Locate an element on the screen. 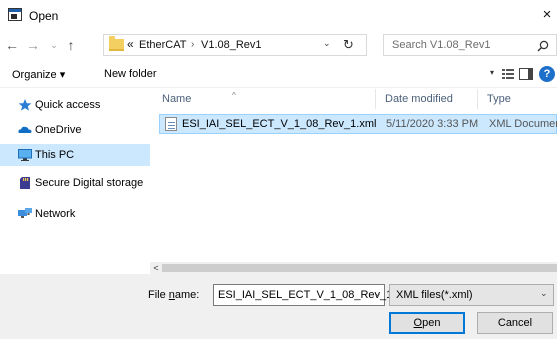 The image size is (557, 339). close-button: × is located at coordinates (547, 15).